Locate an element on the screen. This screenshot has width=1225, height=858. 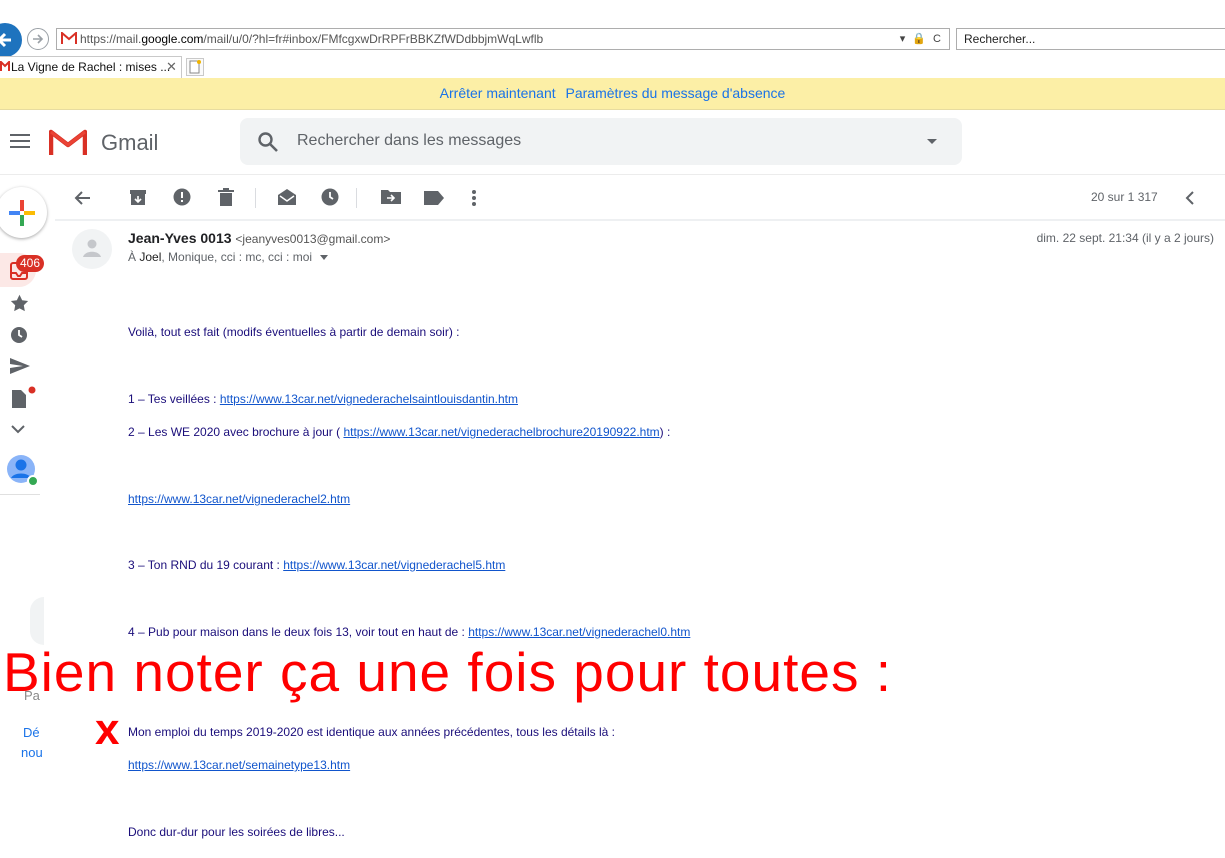
arrow-left-icon is located at coordinates (5, 40).